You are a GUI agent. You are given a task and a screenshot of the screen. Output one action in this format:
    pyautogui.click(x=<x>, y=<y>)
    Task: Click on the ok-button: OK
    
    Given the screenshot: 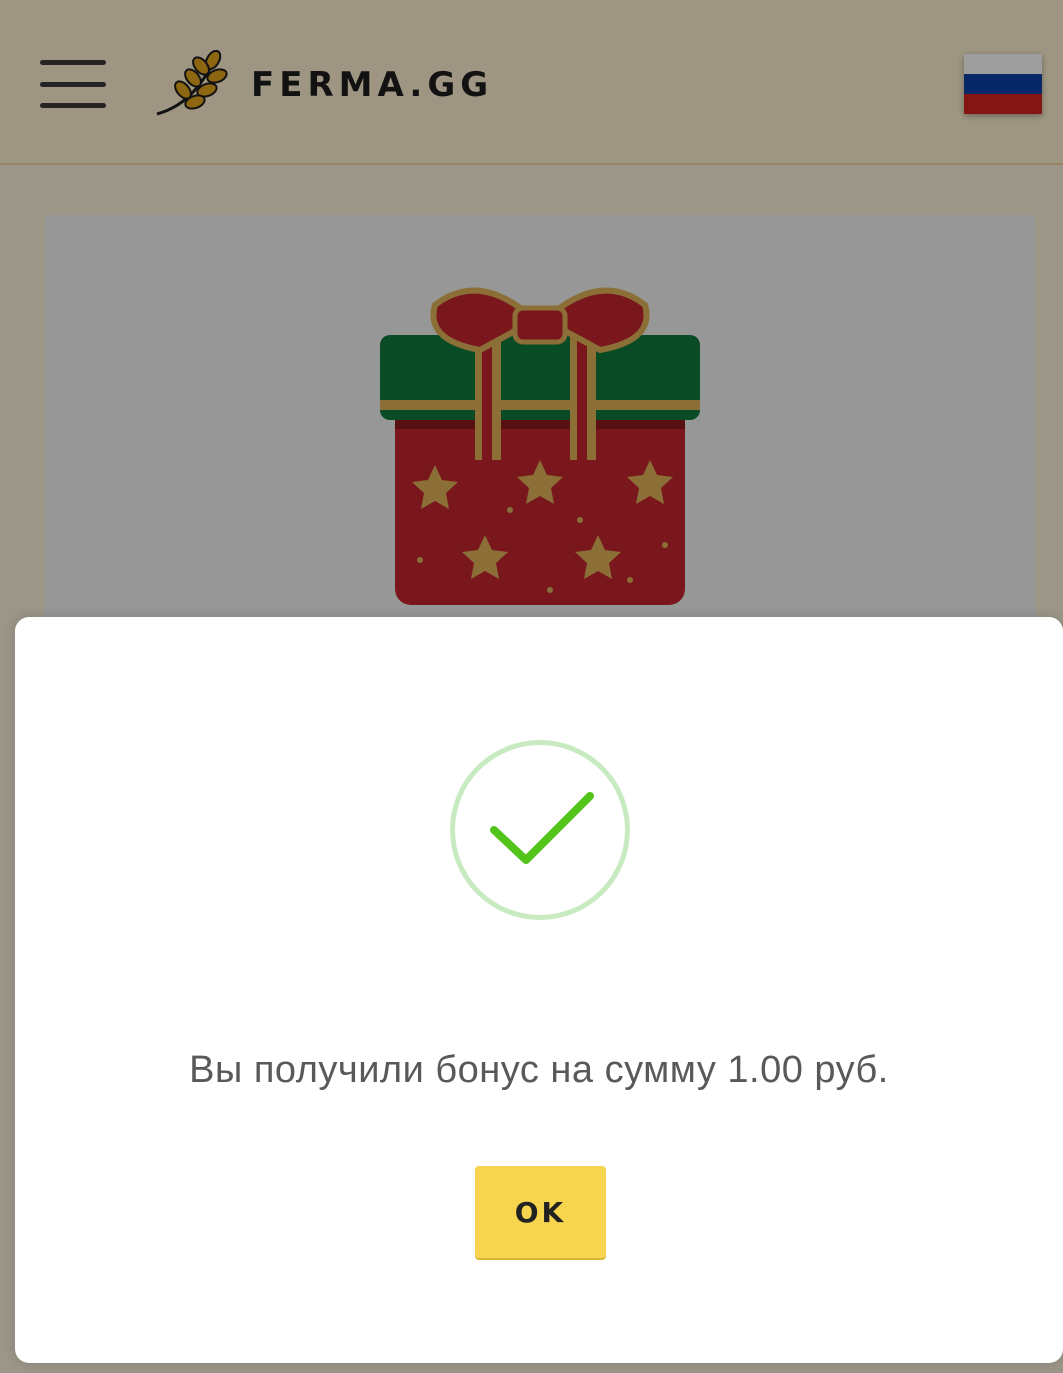 What is the action you would take?
    pyautogui.click(x=540, y=1212)
    